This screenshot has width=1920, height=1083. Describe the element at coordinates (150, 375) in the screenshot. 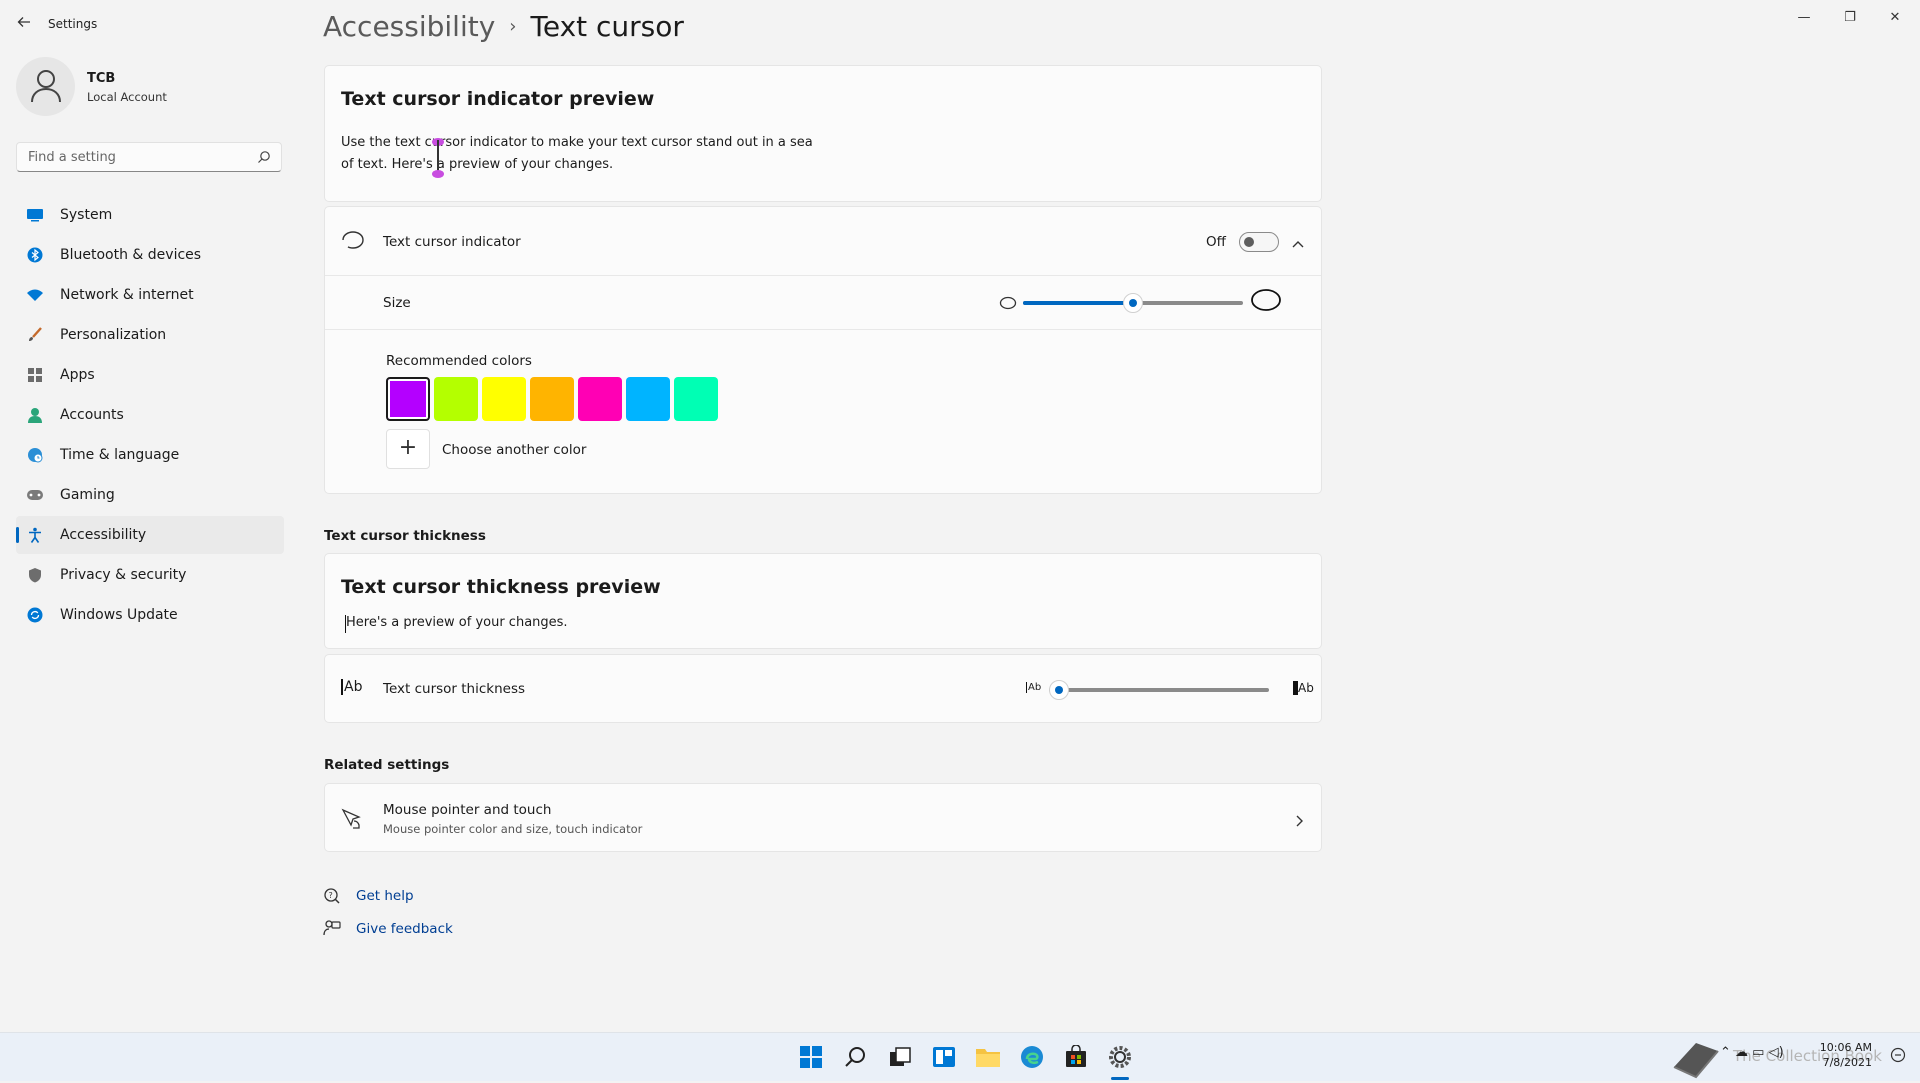

I see `sidebar-item-apps: Apps` at that location.